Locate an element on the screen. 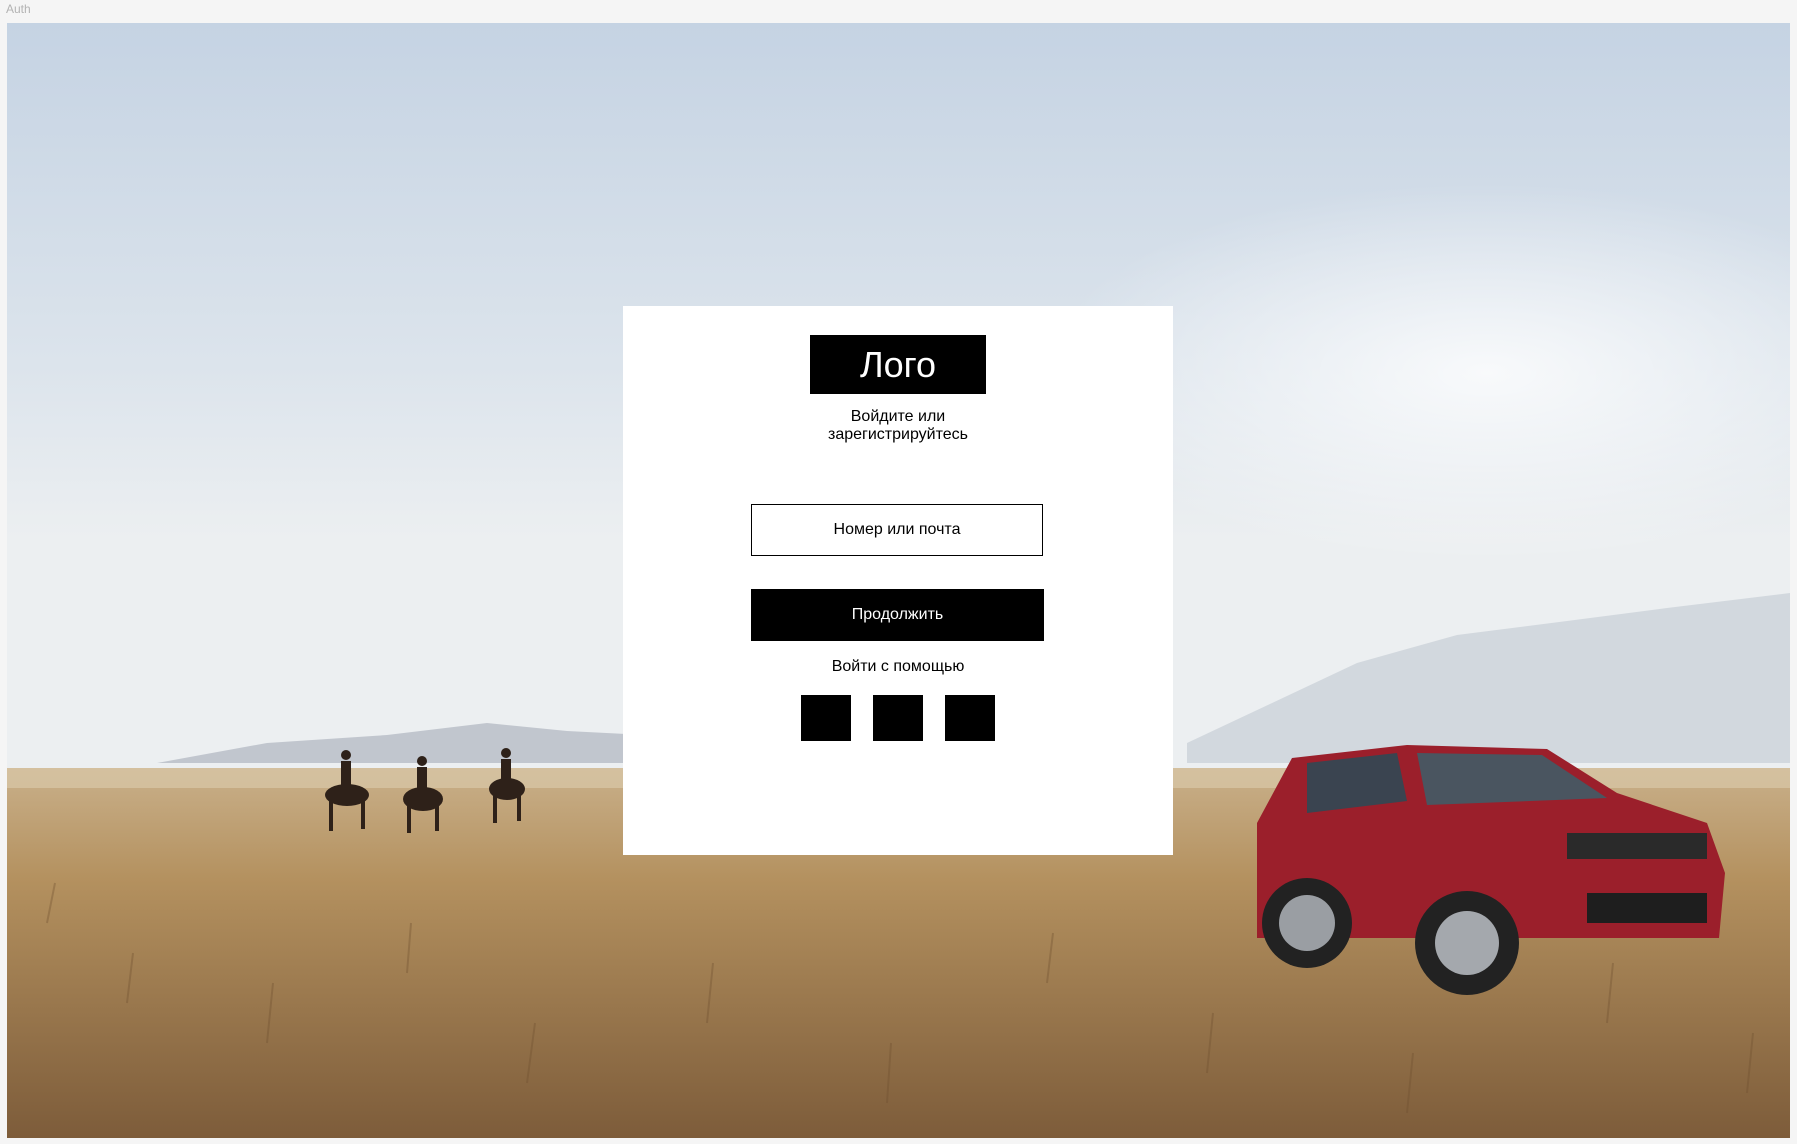 This screenshot has width=1797, height=1144. continue-button: Продолжить is located at coordinates (897, 615).